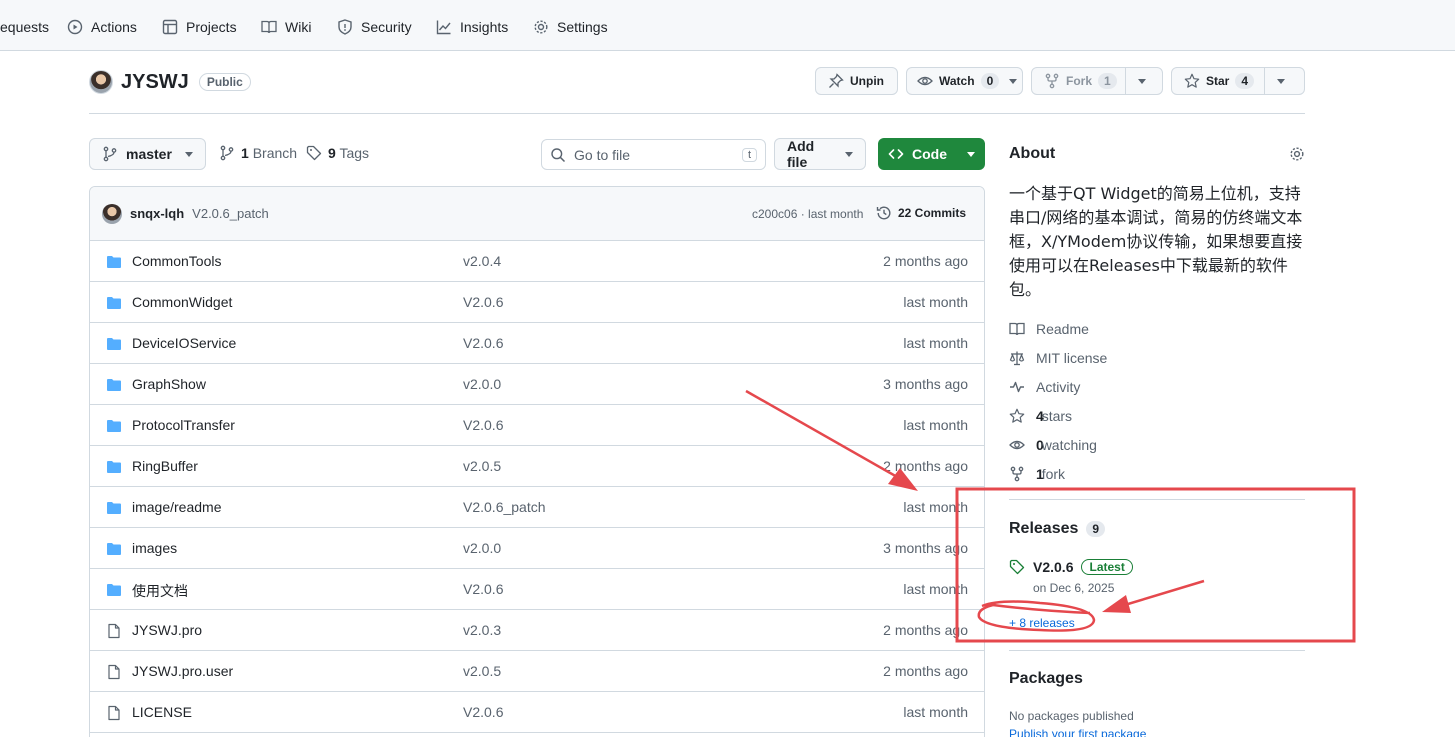 Image resolution: width=1455 pixels, height=737 pixels. I want to click on file-name: DeviceIOService, so click(184, 343).